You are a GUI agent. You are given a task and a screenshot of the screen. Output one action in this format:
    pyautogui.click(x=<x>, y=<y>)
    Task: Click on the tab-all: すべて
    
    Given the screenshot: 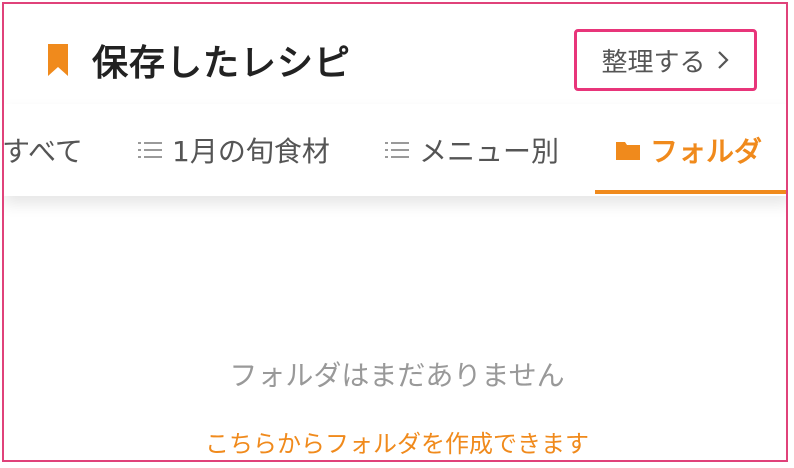 What is the action you would take?
    pyautogui.click(x=42, y=150)
    